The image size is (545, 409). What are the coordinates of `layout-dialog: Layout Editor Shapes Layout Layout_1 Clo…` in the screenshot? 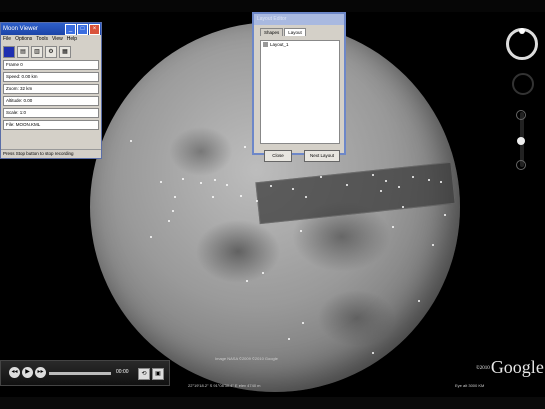 It's located at (299, 87).